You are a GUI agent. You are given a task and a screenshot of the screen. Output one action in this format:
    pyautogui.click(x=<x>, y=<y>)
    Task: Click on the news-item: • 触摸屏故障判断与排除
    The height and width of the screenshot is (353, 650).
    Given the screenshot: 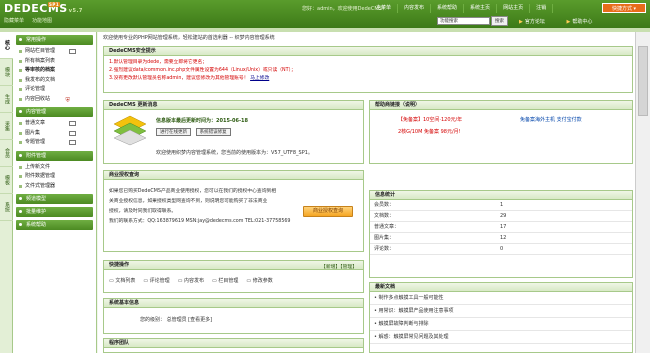 What is the action you would take?
    pyautogui.click(x=501, y=324)
    